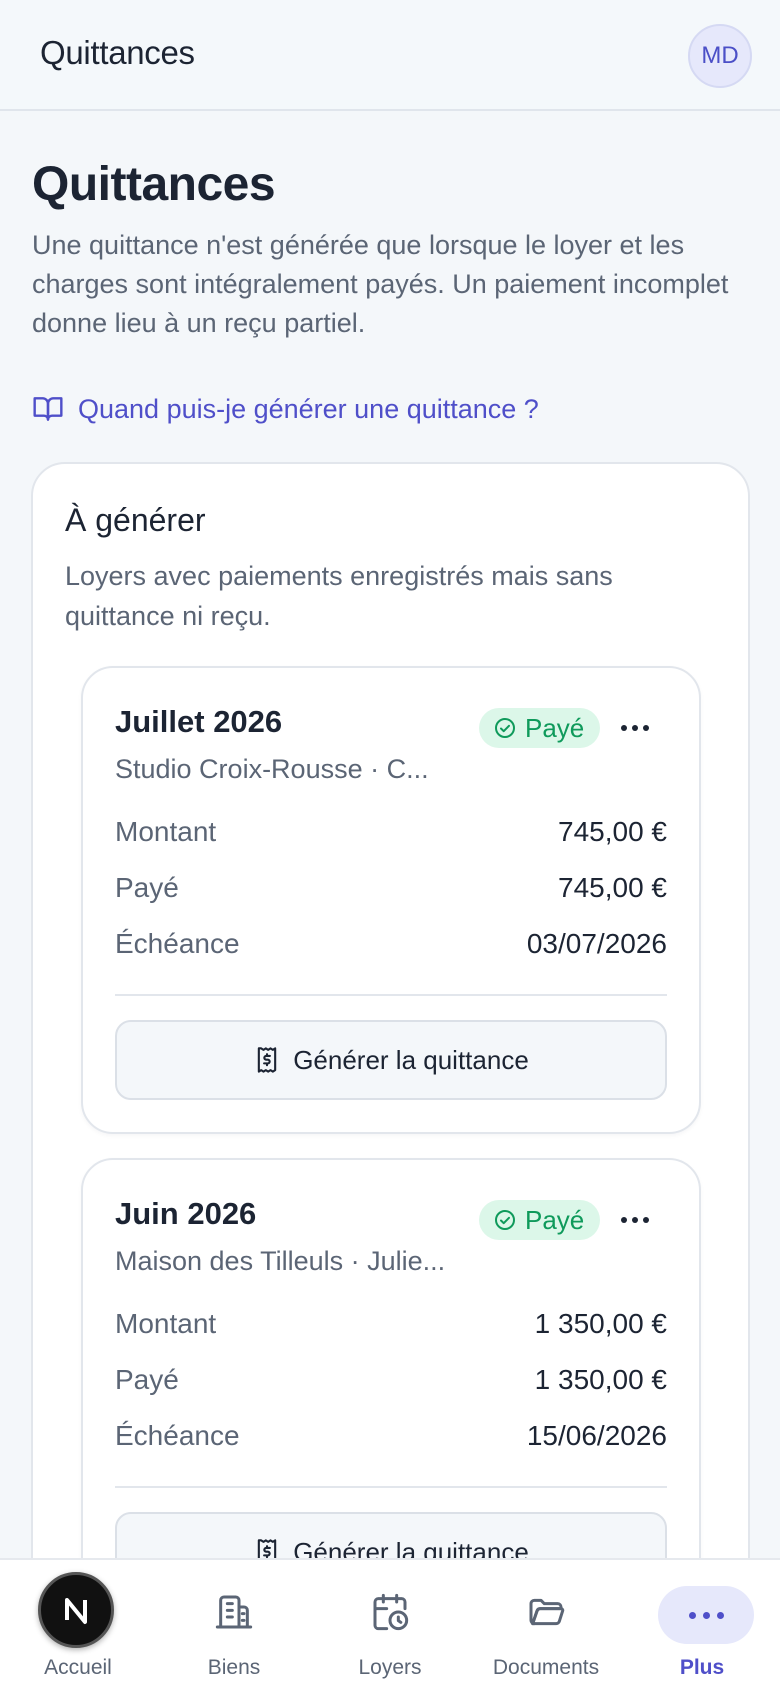  What do you see at coordinates (234, 1612) in the screenshot?
I see `building-icon` at bounding box center [234, 1612].